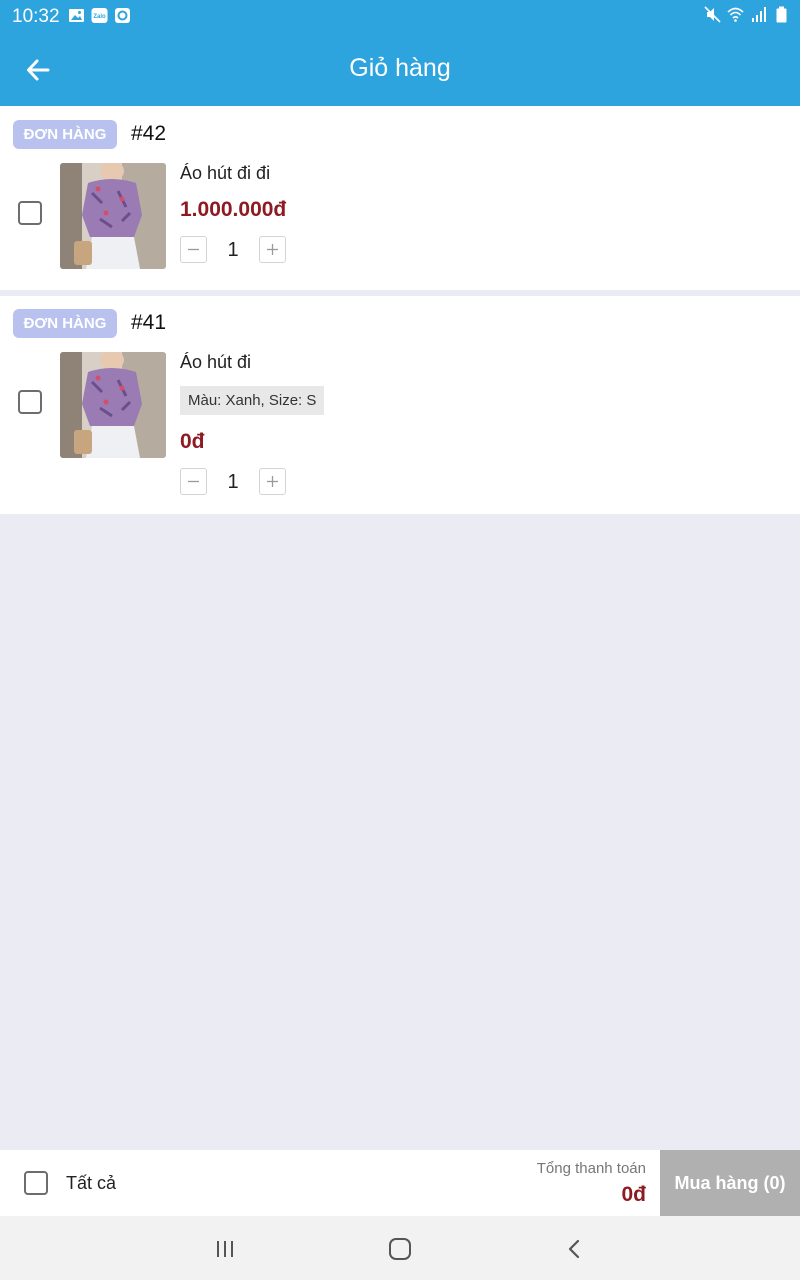  I want to click on system-nav-bar, so click(400, 1248).